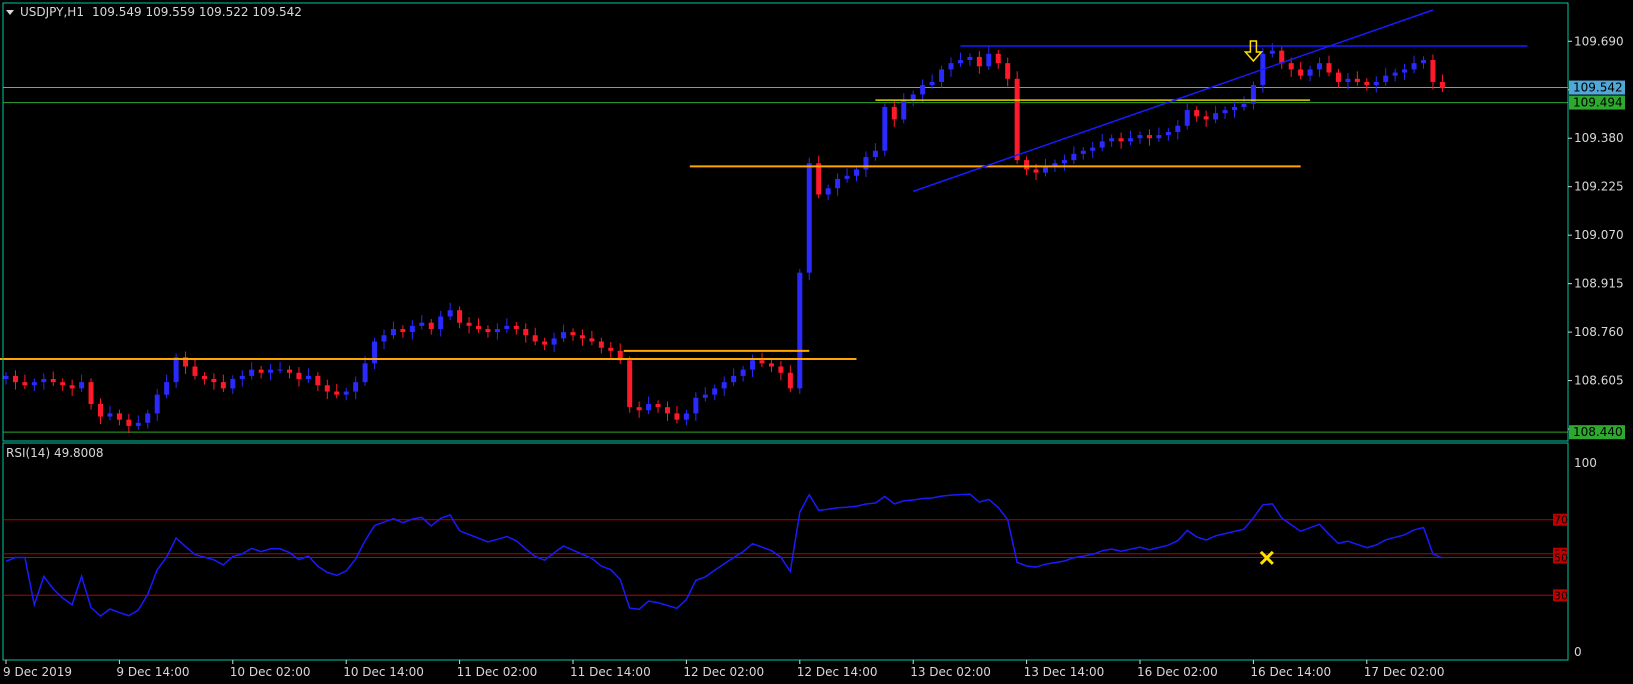 The width and height of the screenshot is (1633, 684). What do you see at coordinates (1599, 381) in the screenshot?
I see `price-tick-label: 108.605` at bounding box center [1599, 381].